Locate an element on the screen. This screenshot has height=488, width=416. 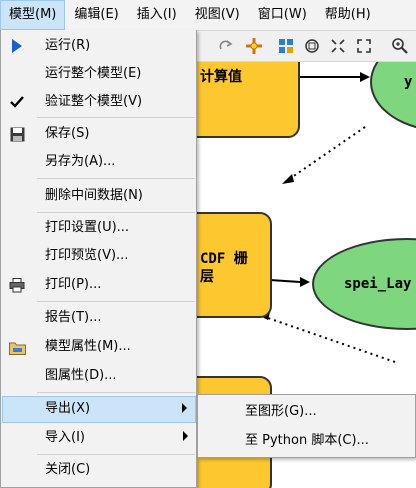
menu-item-delete-intermediate-label: 删除中间数据(N) is located at coordinates (94, 195).